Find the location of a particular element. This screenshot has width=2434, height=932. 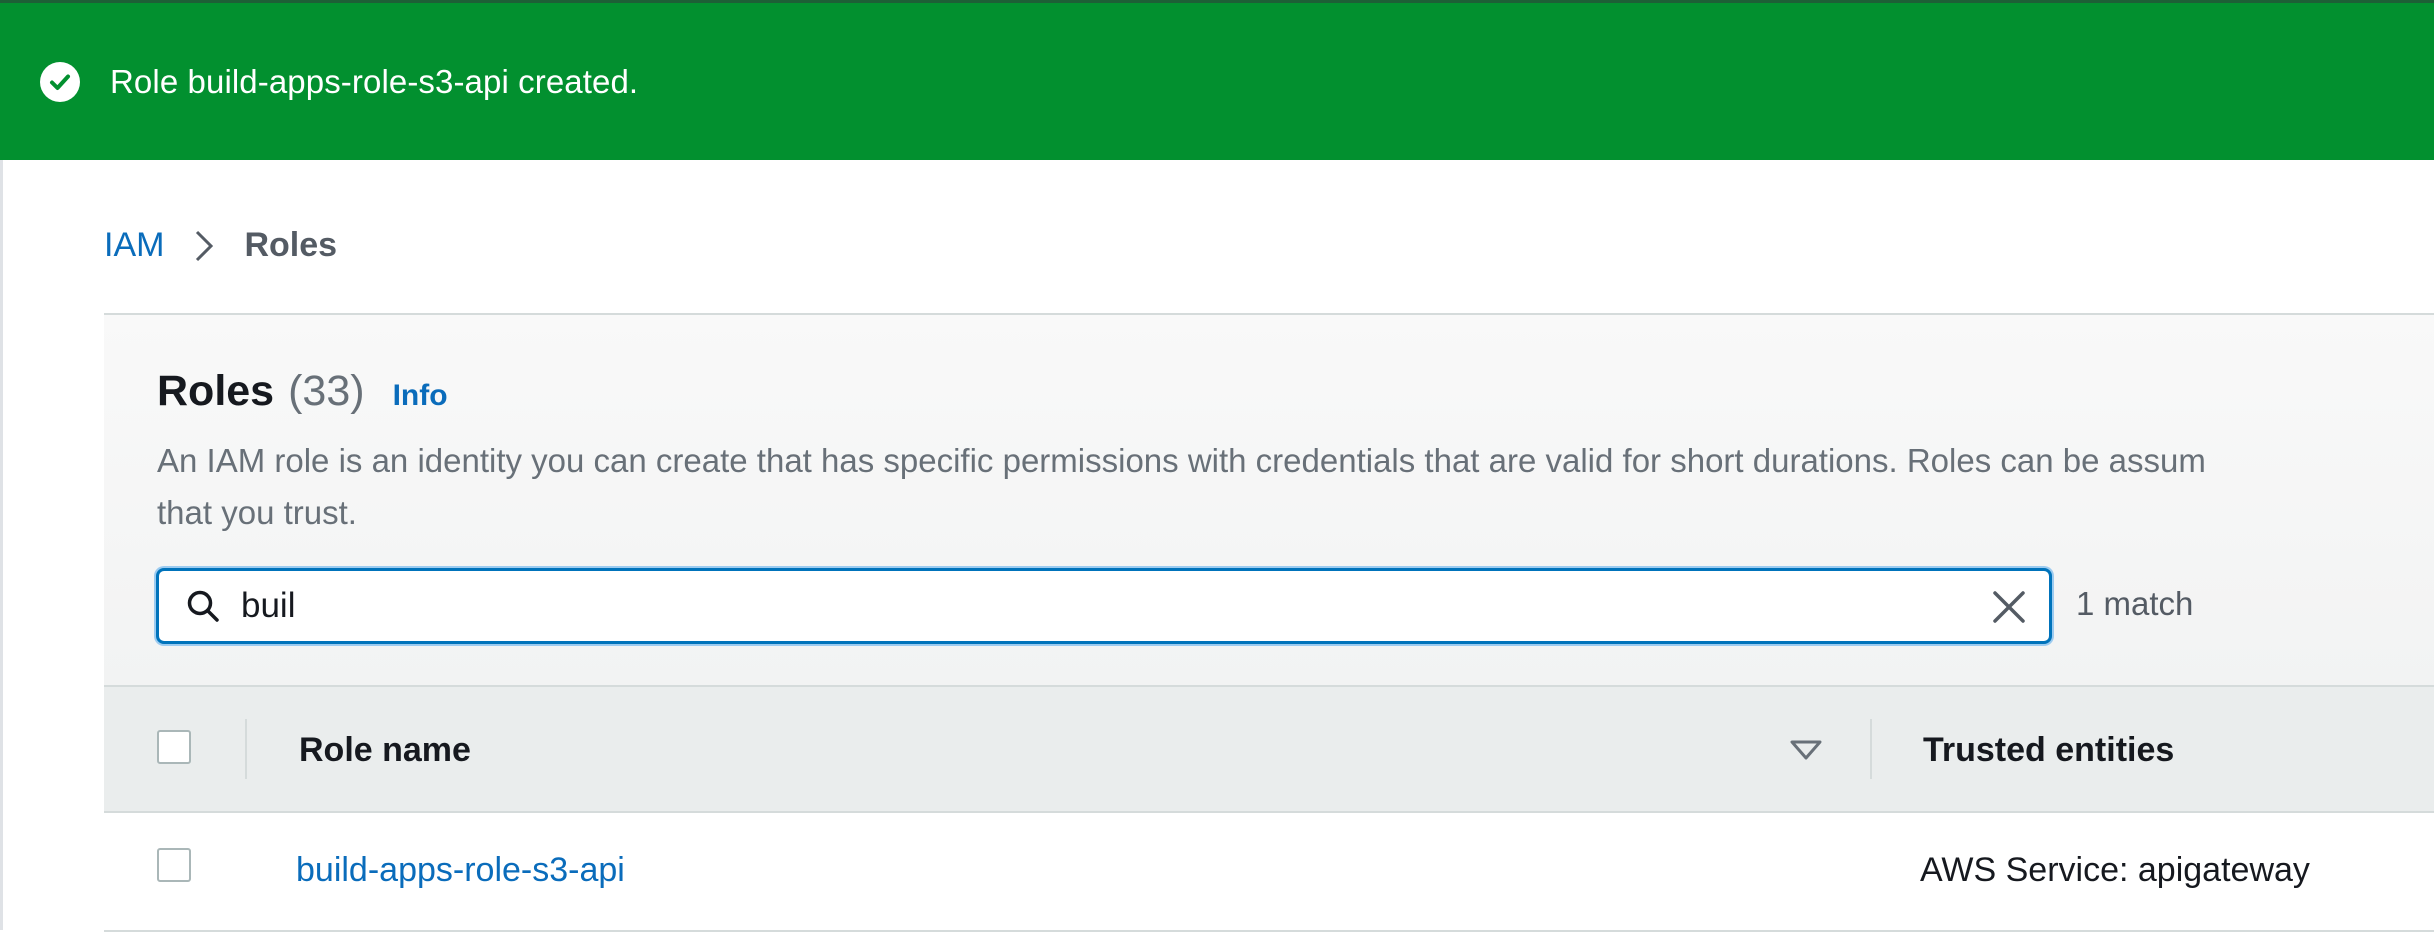

select-all-checkbox is located at coordinates (174, 747).